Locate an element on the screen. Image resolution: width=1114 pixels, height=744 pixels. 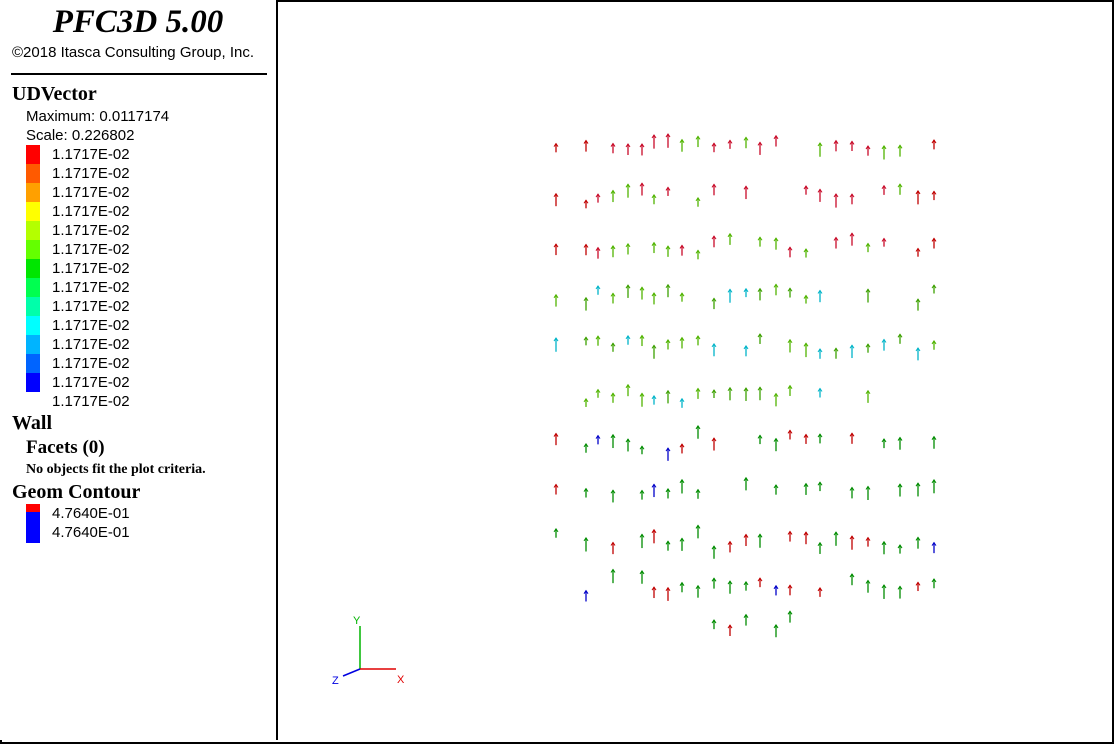
udvector-scale: Scale: 0.226802 is located at coordinates (80, 135).